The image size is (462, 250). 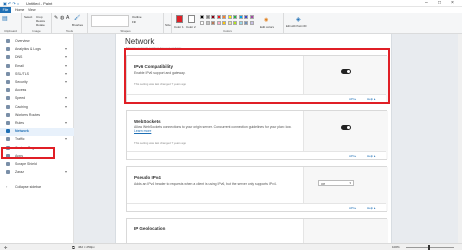 I want to click on security-icon, so click(x=8, y=82).